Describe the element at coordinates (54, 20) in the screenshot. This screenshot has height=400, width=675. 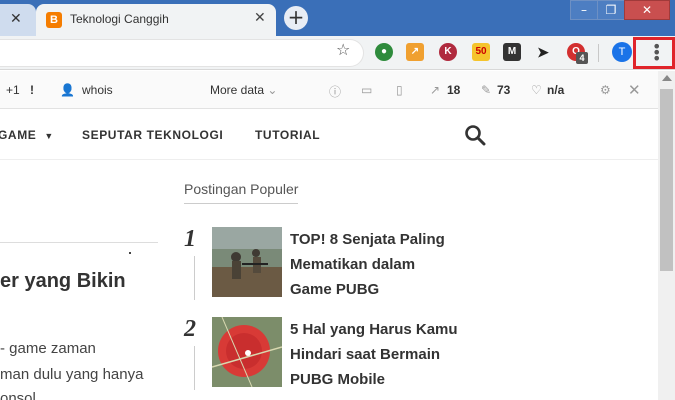
I see `blogger-icon: B` at that location.